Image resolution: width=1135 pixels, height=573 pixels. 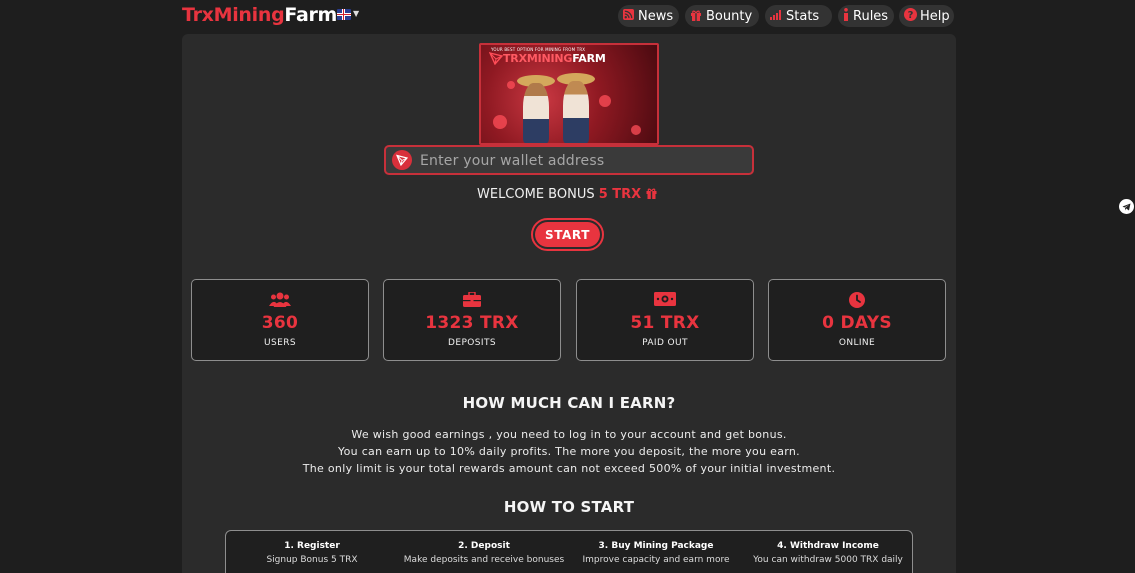 I want to click on welcome-bonus-text: WELCOME BONUS 5 TRX, so click(x=567, y=194).